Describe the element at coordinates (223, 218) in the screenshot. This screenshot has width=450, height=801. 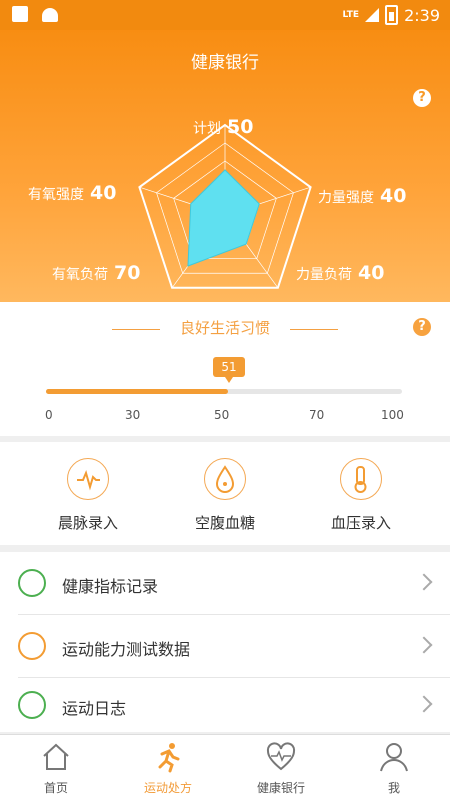
I see `radar-area` at that location.